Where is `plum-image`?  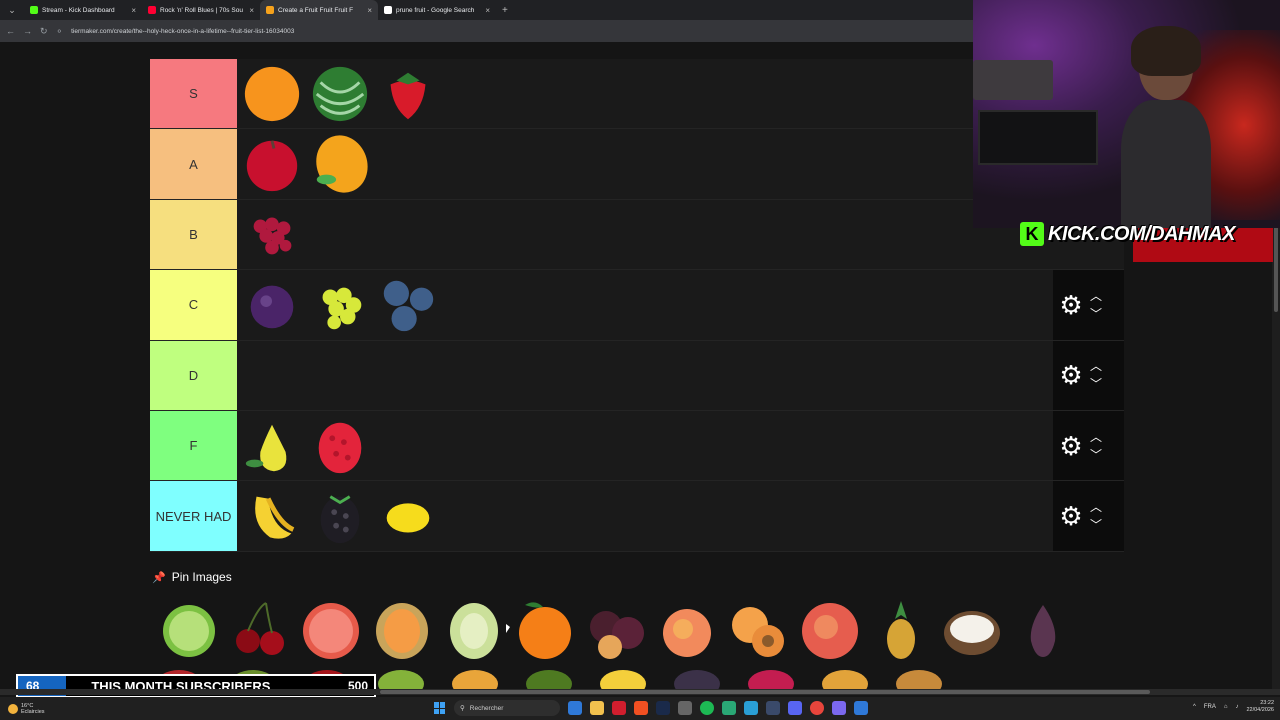 plum-image is located at coordinates (272, 305).